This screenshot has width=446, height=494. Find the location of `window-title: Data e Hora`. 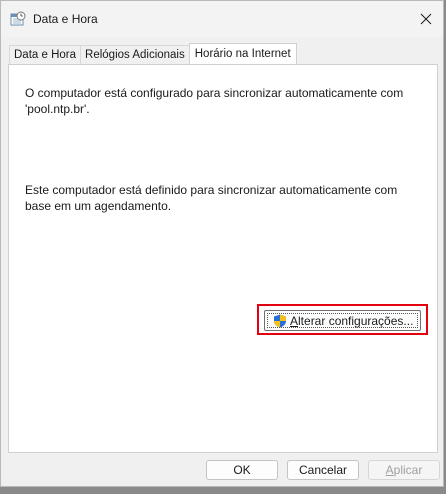

window-title: Data e Hora is located at coordinates (65, 19).